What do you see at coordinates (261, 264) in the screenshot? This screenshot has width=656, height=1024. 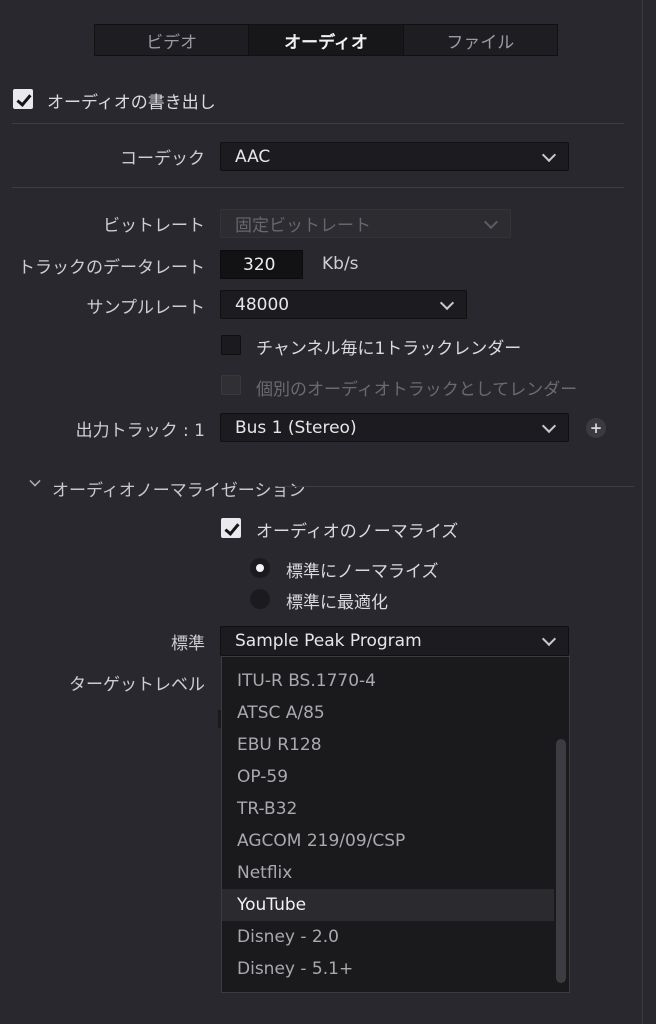 I see `track-data-rate-input: 320` at bounding box center [261, 264].